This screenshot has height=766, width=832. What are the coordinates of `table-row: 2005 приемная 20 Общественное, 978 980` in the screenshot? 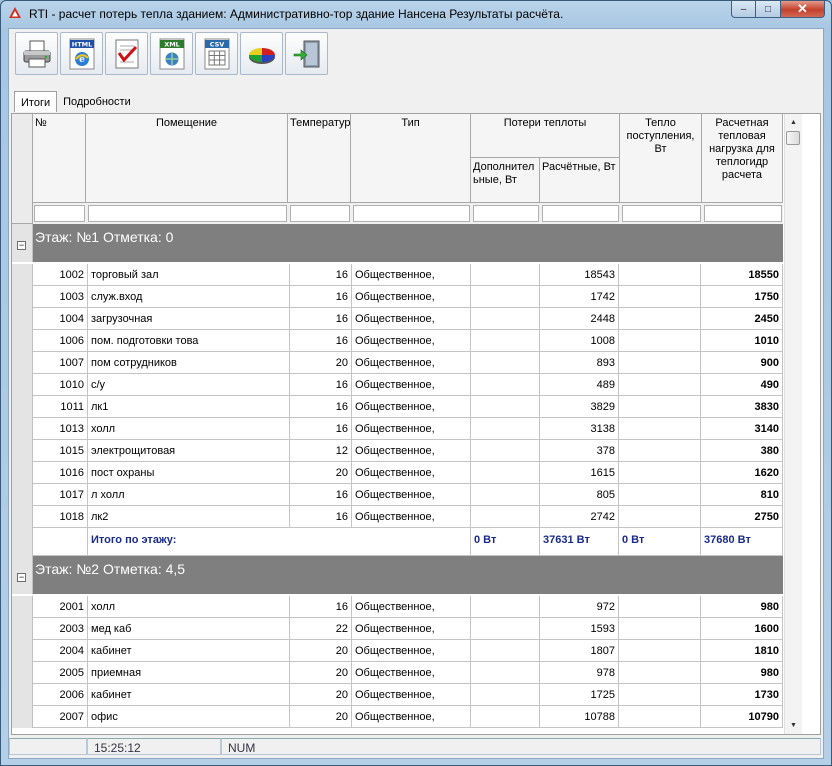 It's located at (408, 673).